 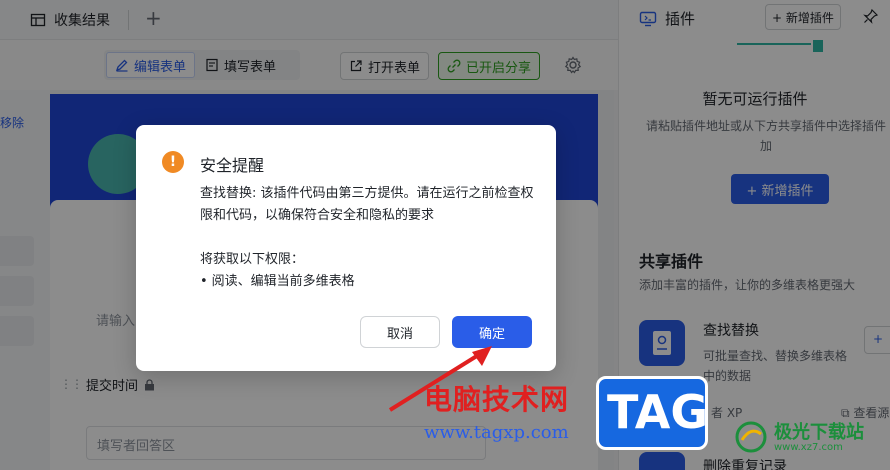 What do you see at coordinates (658, 412) in the screenshot?
I see `watermark-tag-text: TAG` at bounding box center [658, 412].